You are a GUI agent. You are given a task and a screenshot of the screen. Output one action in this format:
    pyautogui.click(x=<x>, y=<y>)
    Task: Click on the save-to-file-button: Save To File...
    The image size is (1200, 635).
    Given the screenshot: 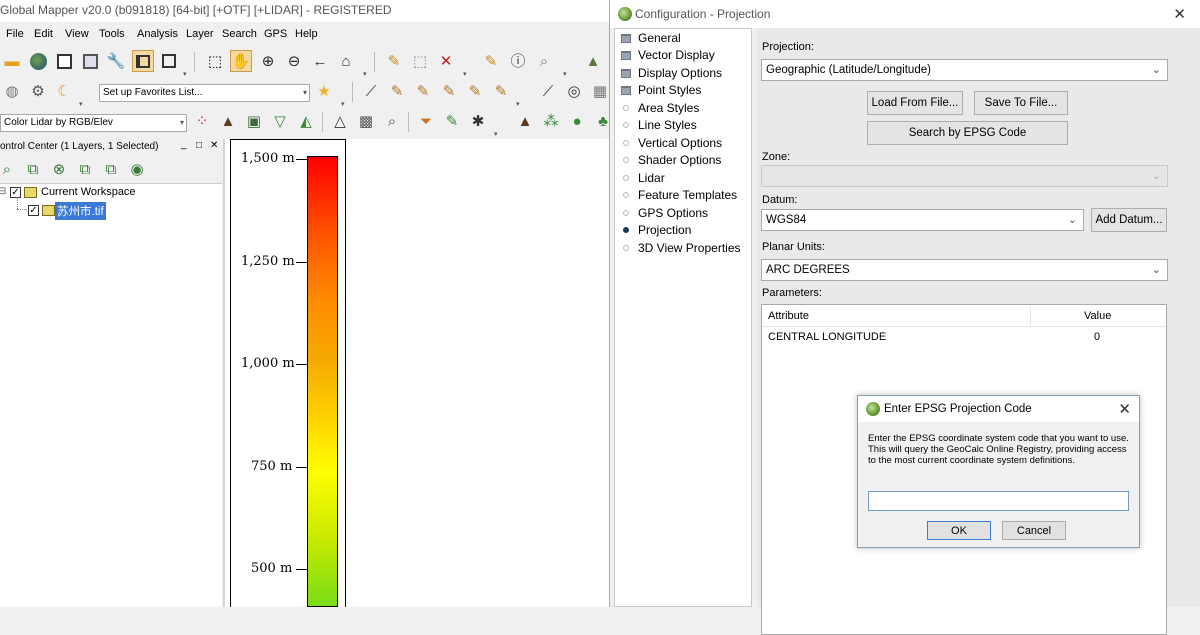 What is the action you would take?
    pyautogui.click(x=1021, y=103)
    